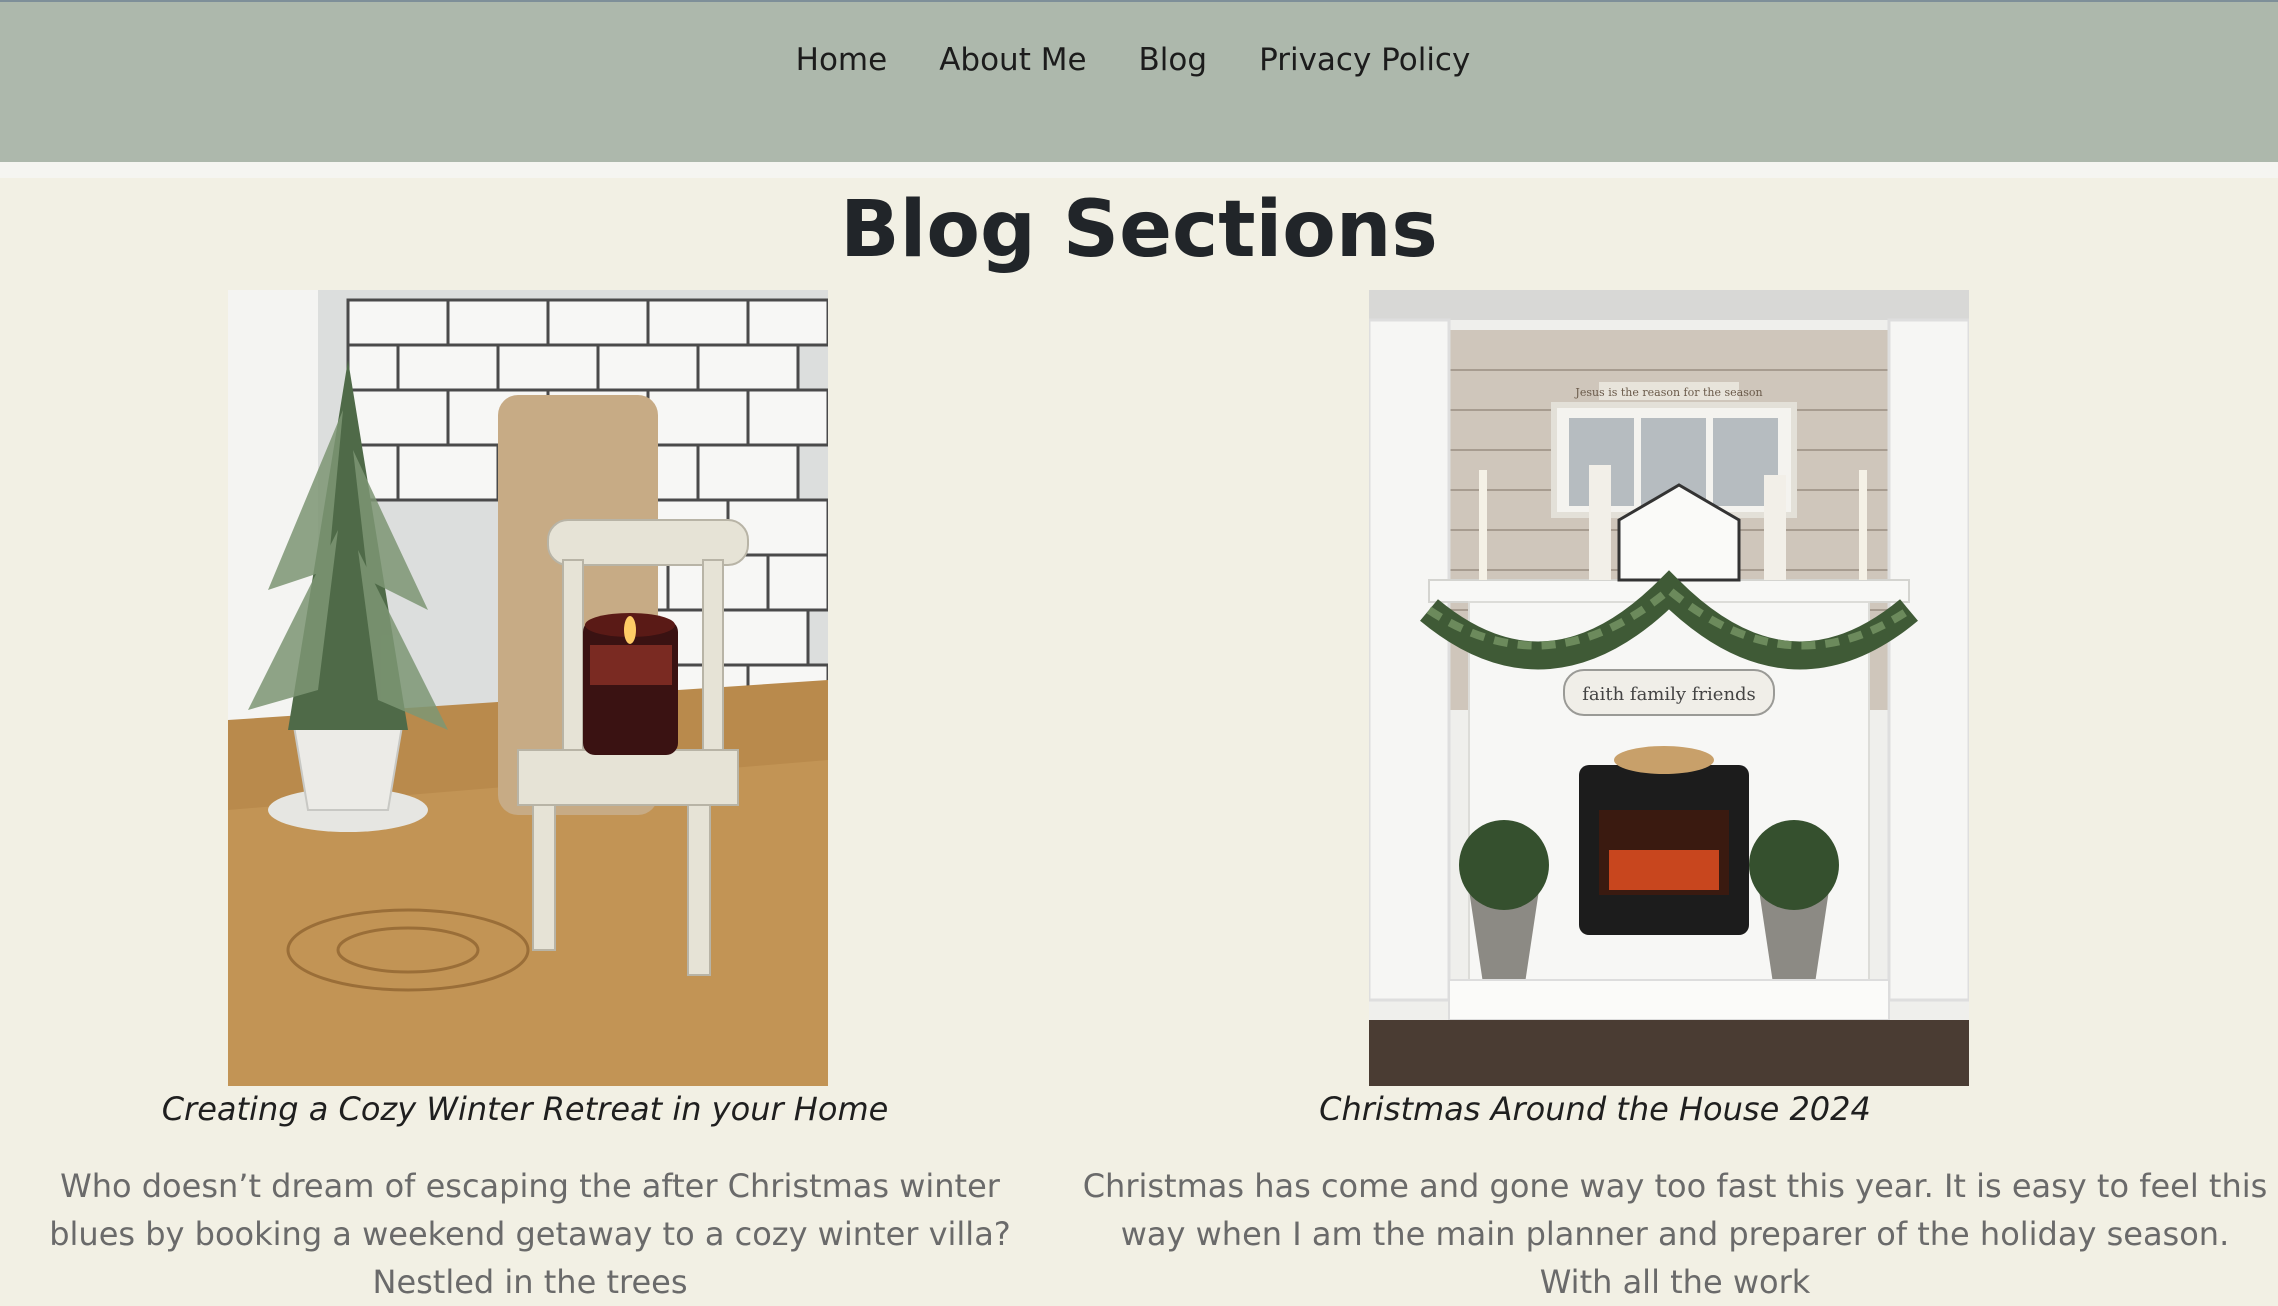 The height and width of the screenshot is (1306, 2278). Describe the element at coordinates (1012, 60) in the screenshot. I see `nav-item-about-me: About Me` at that location.